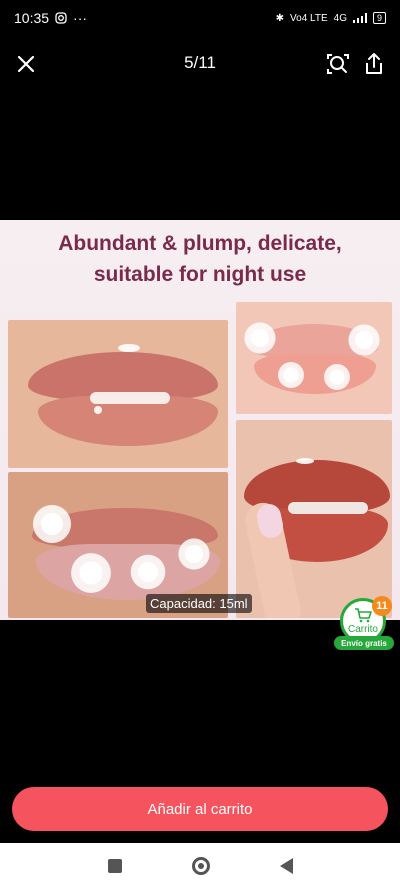 This screenshot has width=400, height=889. Describe the element at coordinates (200, 64) in the screenshot. I see `viewer-top-bar: 5/11` at that location.